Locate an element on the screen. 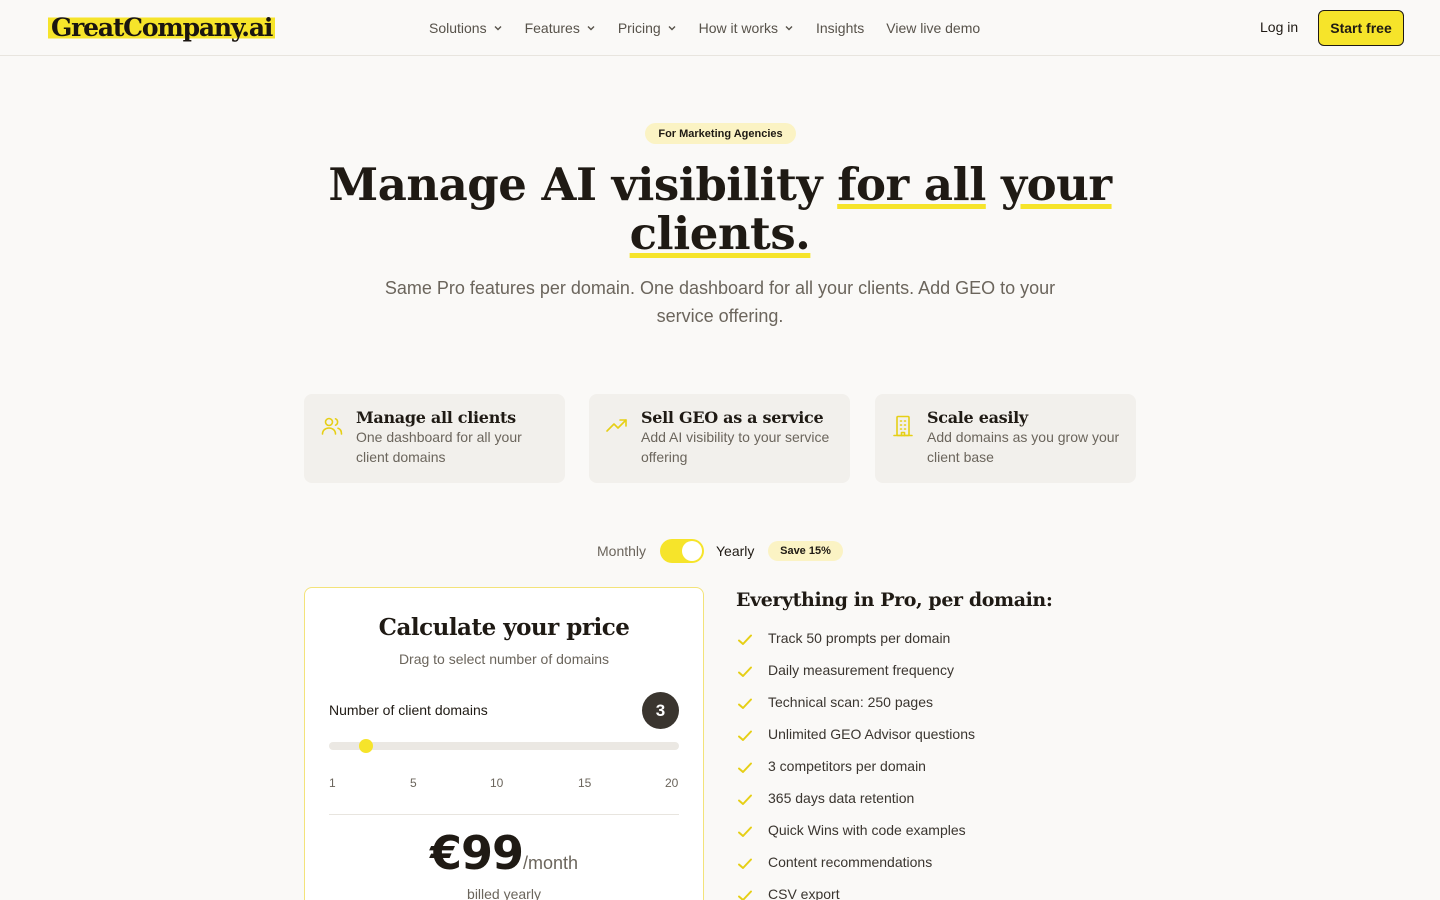 This screenshot has width=1440, height=900. calculator-title: Calculate your price is located at coordinates (504, 627).